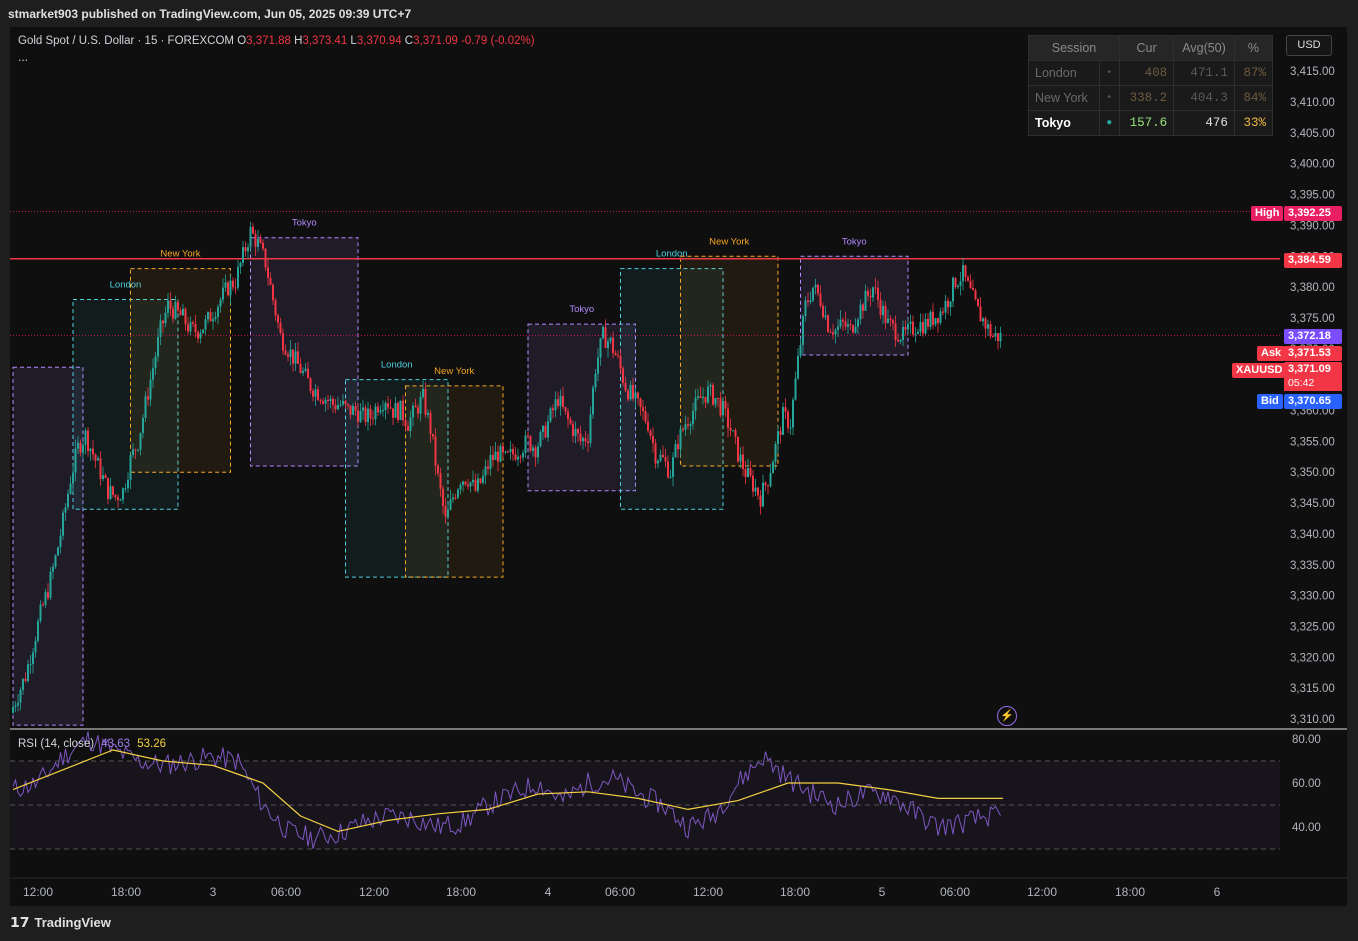 The width and height of the screenshot is (1358, 941). What do you see at coordinates (1270, 401) in the screenshot?
I see `bid-tag: Bid` at bounding box center [1270, 401].